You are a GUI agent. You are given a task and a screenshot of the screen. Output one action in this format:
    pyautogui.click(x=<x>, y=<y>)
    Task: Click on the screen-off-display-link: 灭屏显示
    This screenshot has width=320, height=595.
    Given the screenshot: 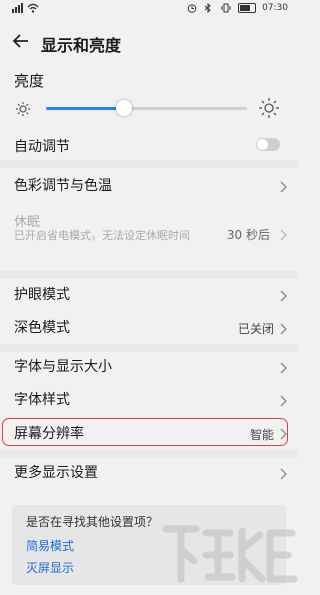 What is the action you would take?
    pyautogui.click(x=50, y=567)
    